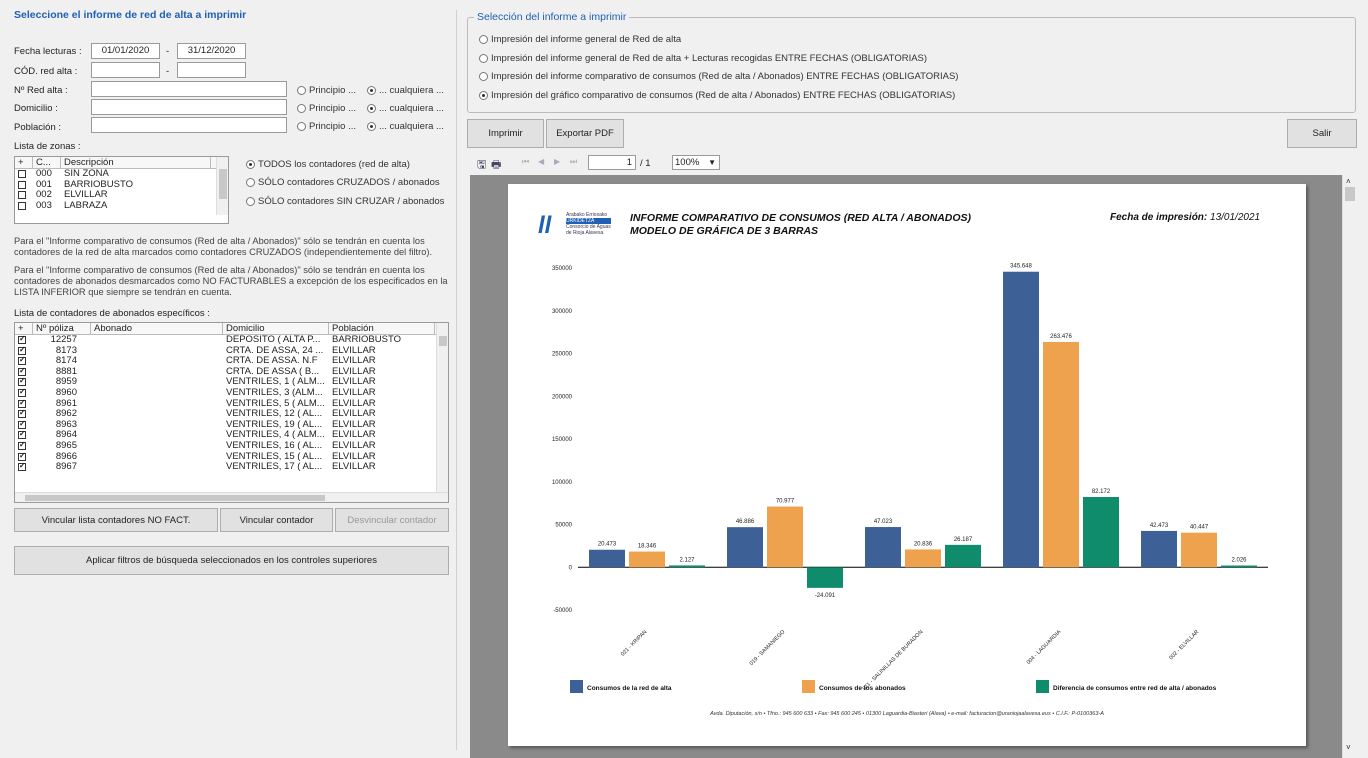  What do you see at coordinates (525, 162) in the screenshot?
I see `first-page-icon: ⏮` at bounding box center [525, 162].